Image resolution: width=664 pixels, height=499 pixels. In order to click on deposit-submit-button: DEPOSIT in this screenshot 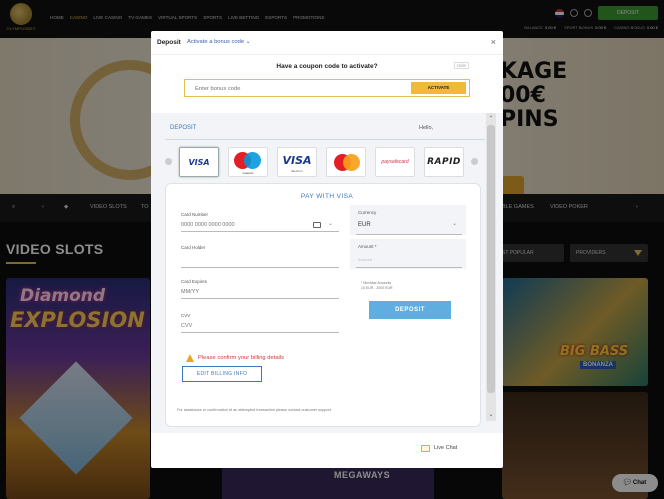, I will do `click(410, 310)`.